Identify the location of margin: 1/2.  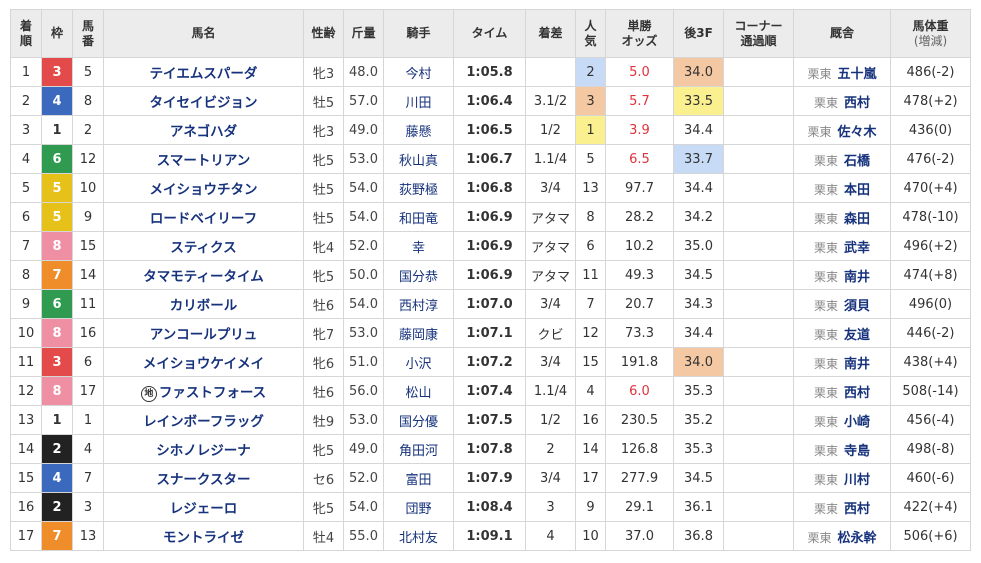
(550, 420).